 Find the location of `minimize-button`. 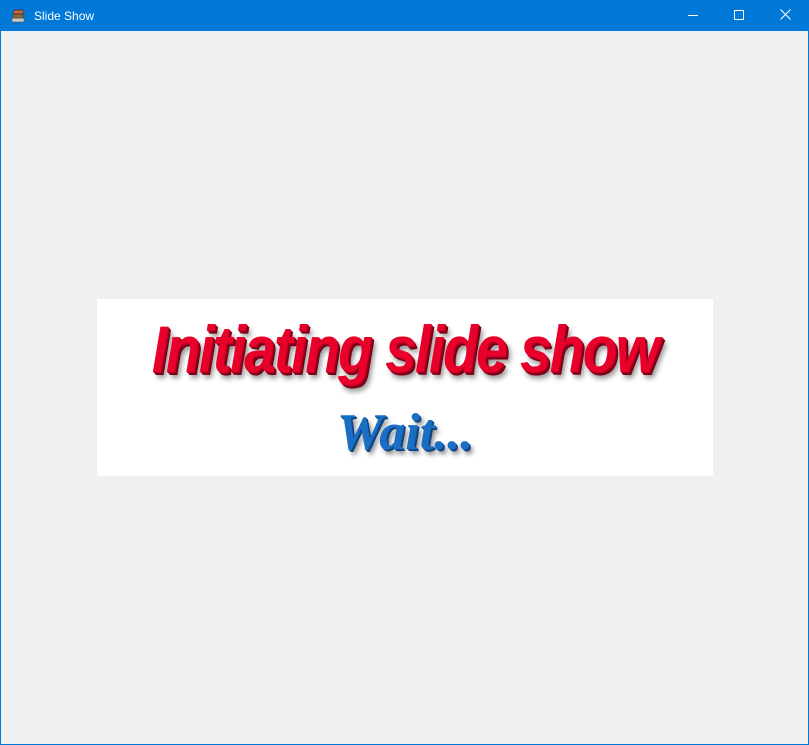

minimize-button is located at coordinates (693, 16).